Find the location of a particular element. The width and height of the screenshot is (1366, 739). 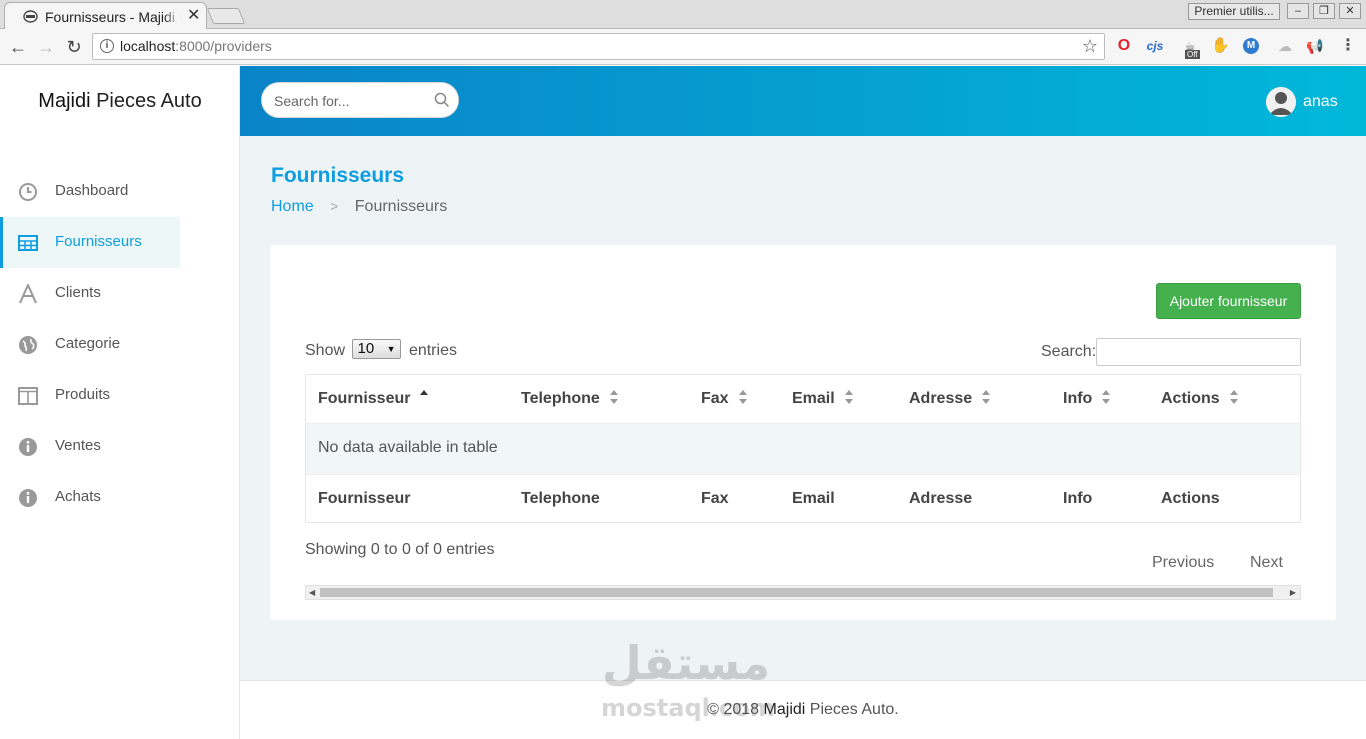

scroll-left-icon: ◀ is located at coordinates (312, 592).